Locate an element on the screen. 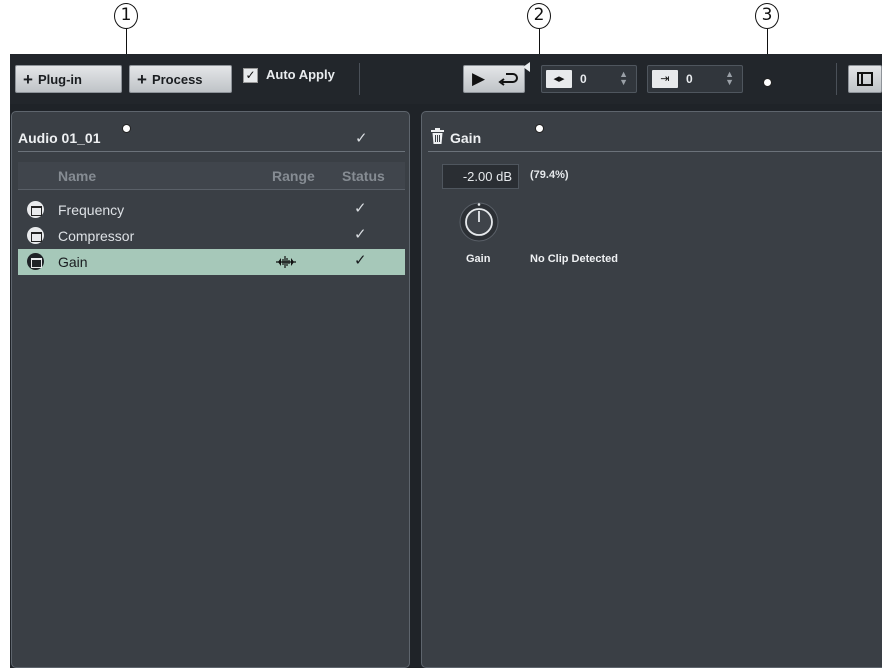 This screenshot has height=668, width=882. add-plugin-label: Plug-in is located at coordinates (59, 79).